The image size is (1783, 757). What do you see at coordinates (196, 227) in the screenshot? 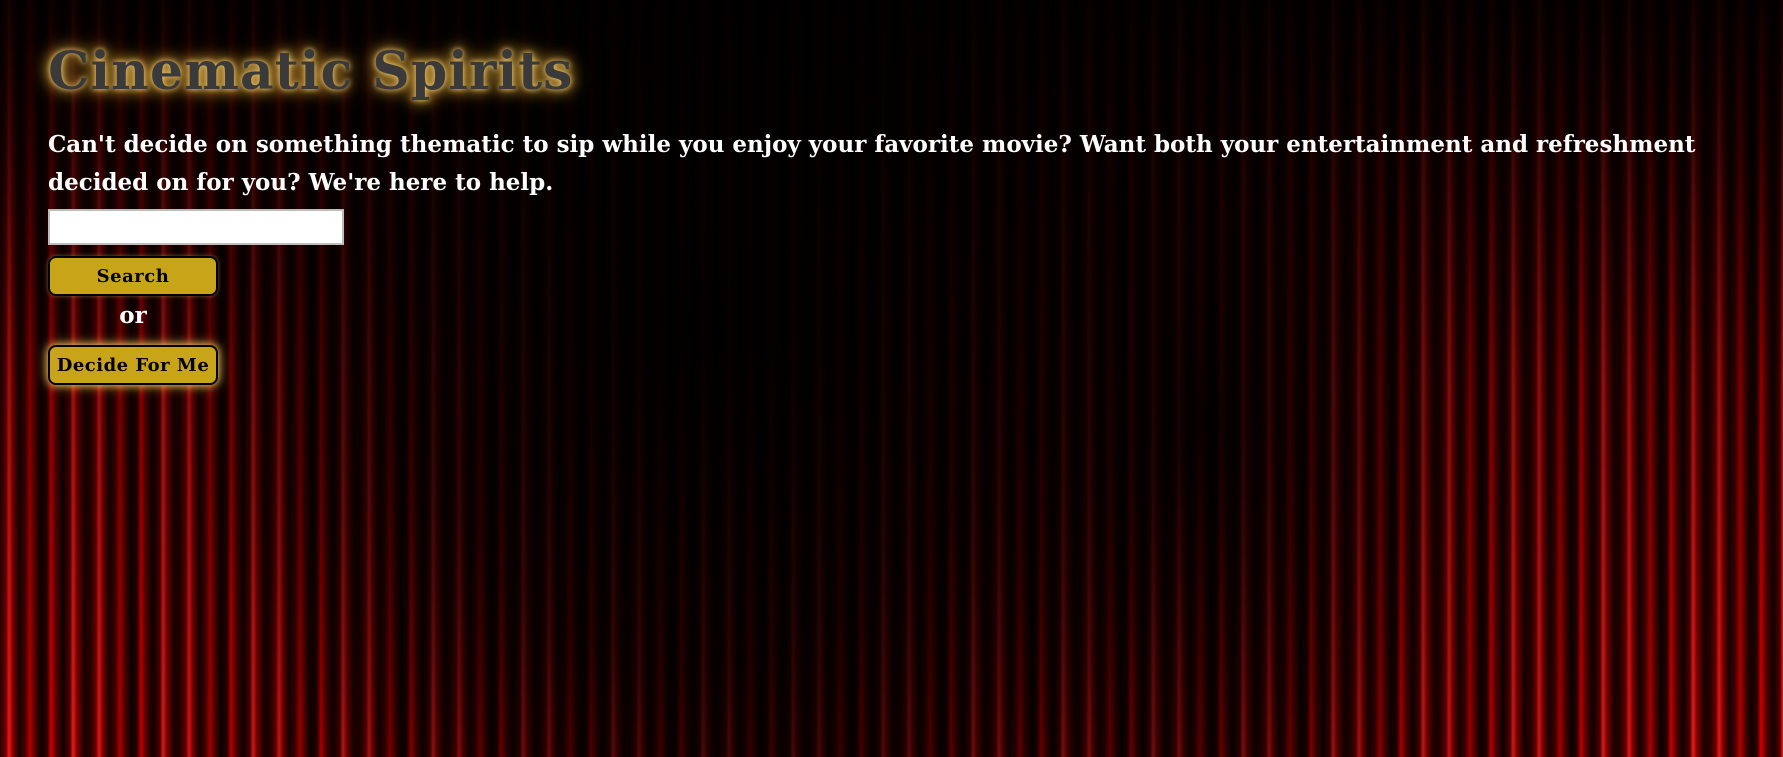
I see `search-input` at bounding box center [196, 227].